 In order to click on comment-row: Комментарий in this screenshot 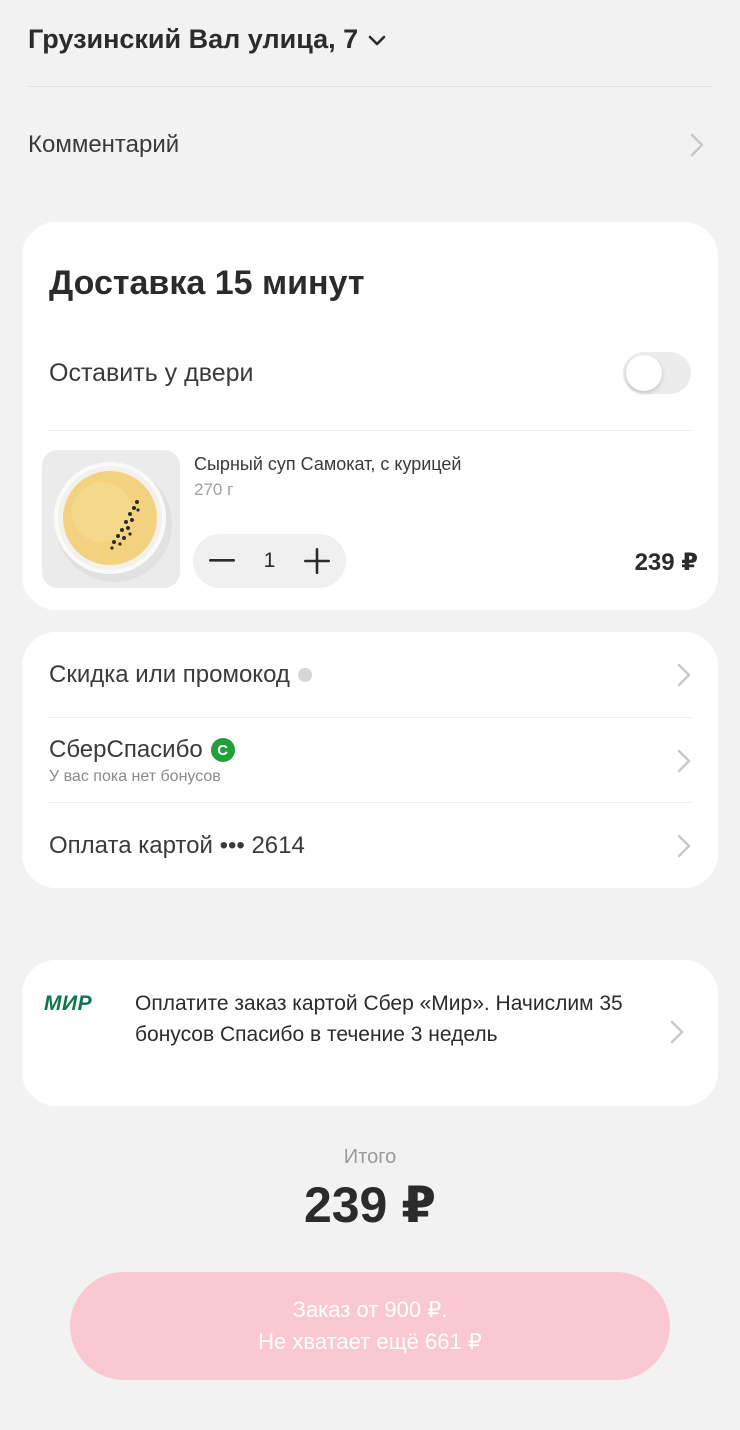, I will do `click(366, 145)`.